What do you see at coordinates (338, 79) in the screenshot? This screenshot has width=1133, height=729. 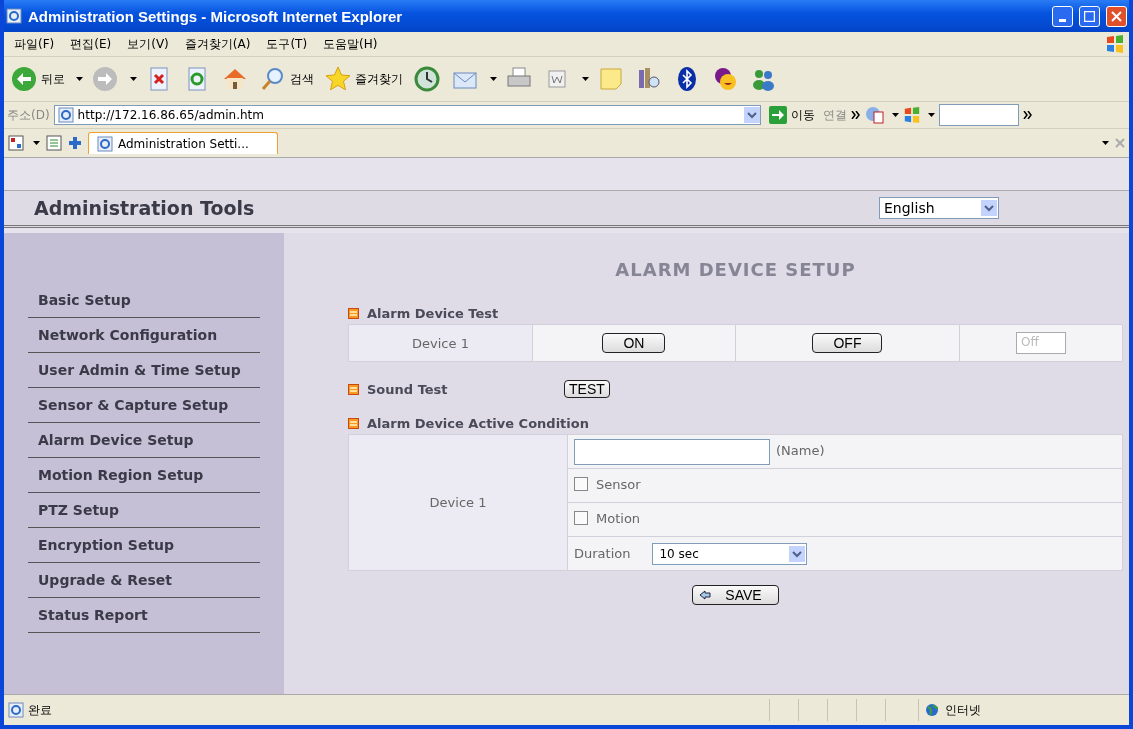 I see `star-icon` at bounding box center [338, 79].